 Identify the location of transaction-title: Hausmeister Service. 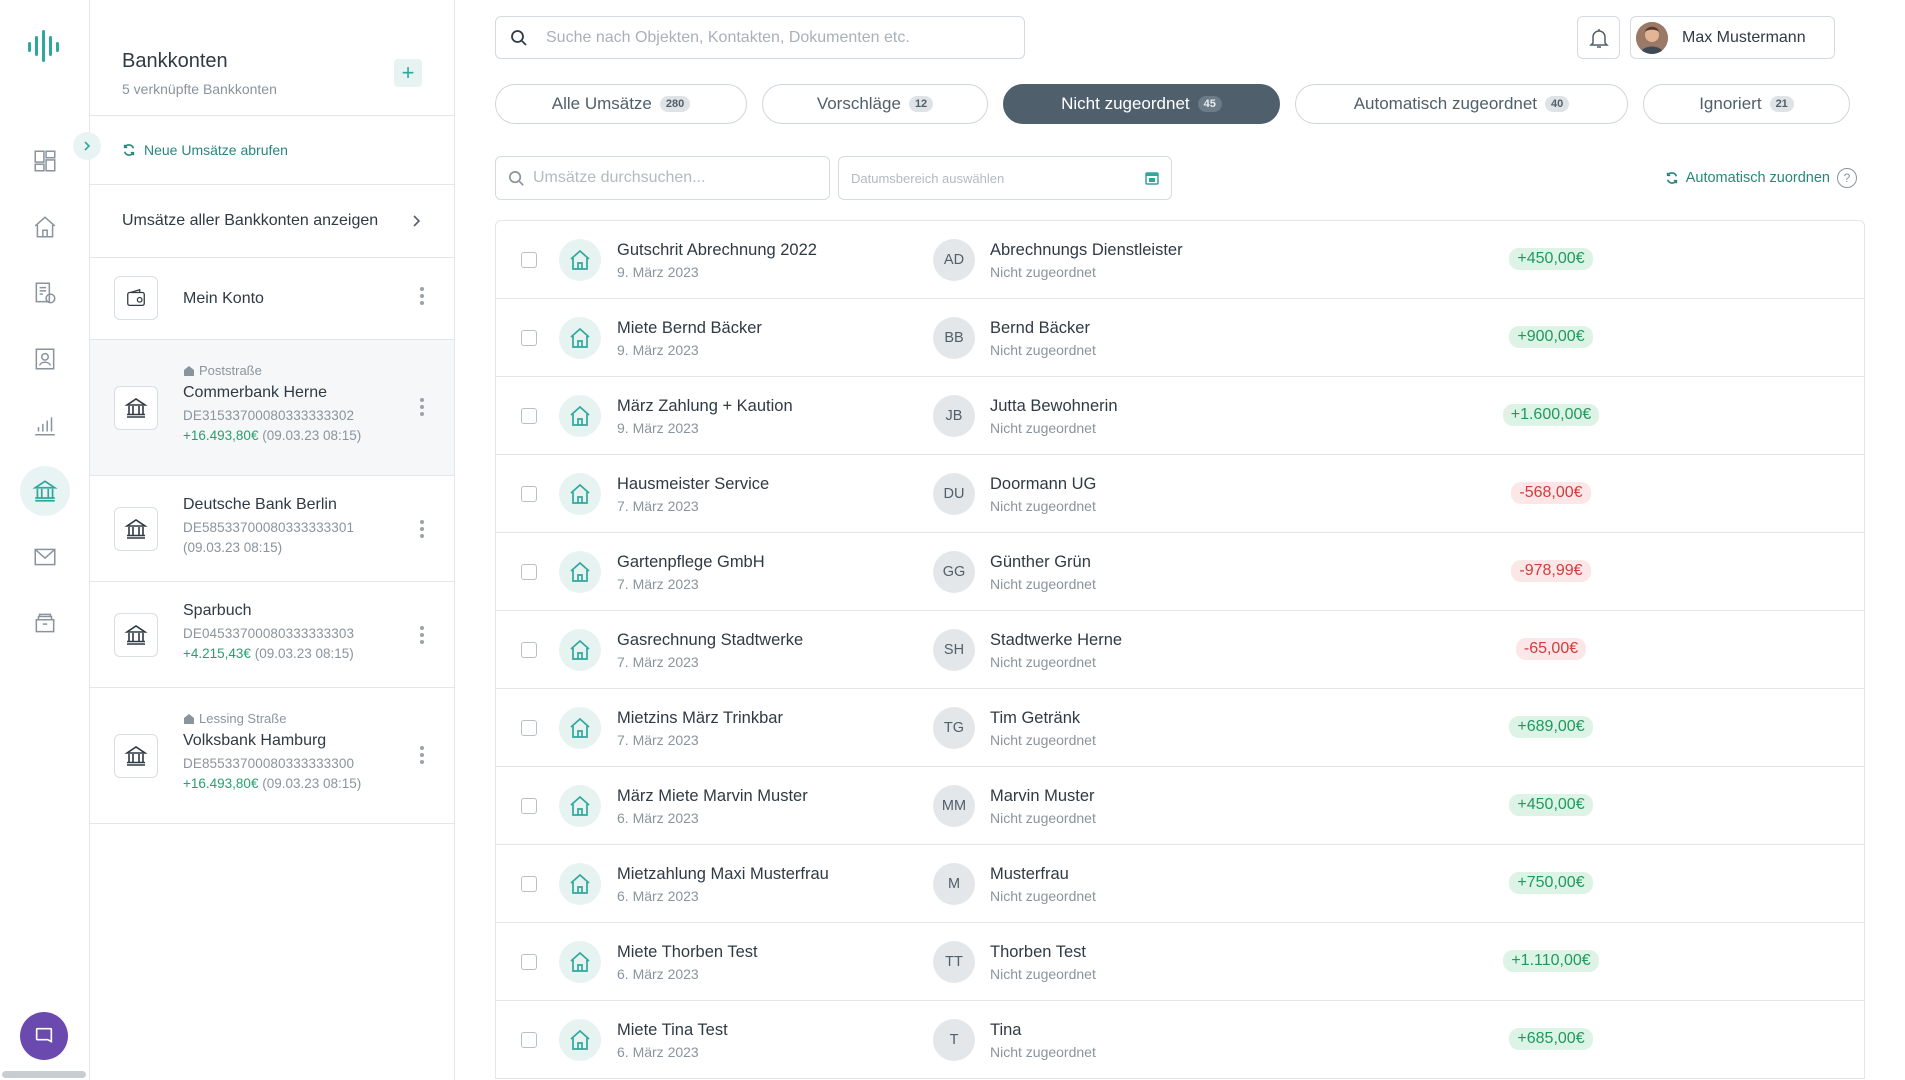
(693, 484).